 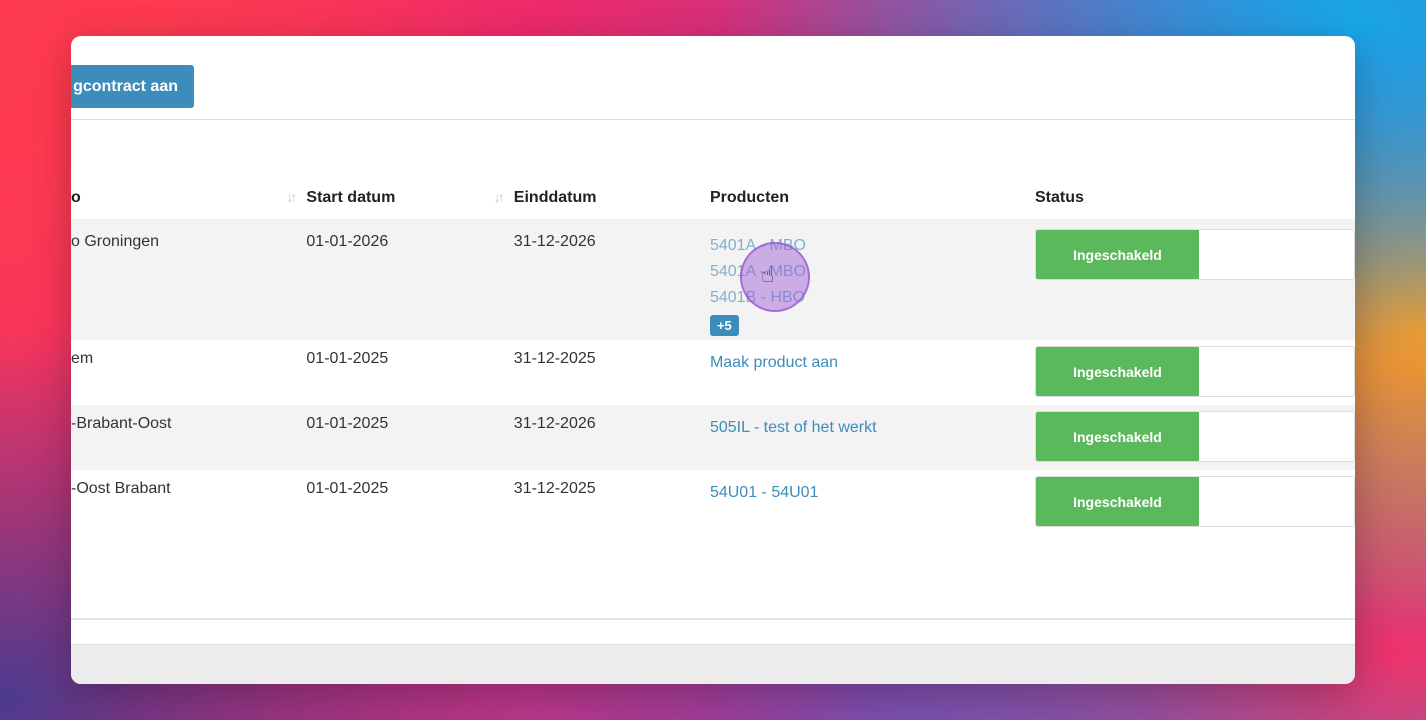 I want to click on hand-pointer-icon: ☝, so click(x=768, y=274).